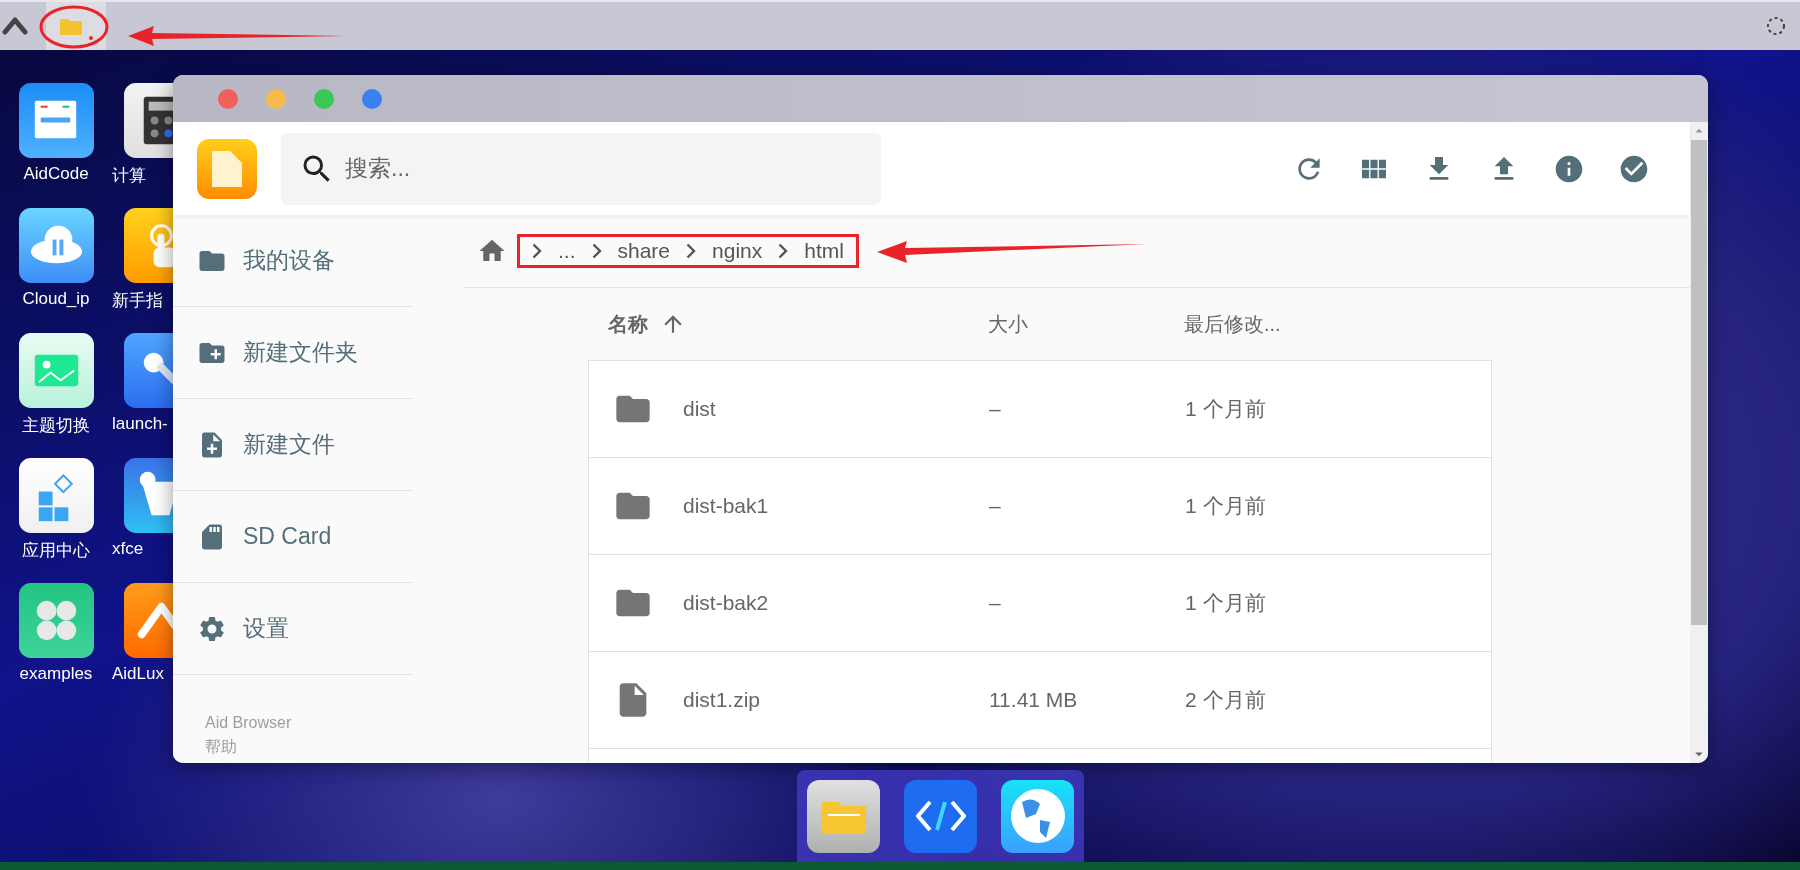 The height and width of the screenshot is (870, 1800). What do you see at coordinates (56, 299) in the screenshot?
I see `app-label: Cloud_ip` at bounding box center [56, 299].